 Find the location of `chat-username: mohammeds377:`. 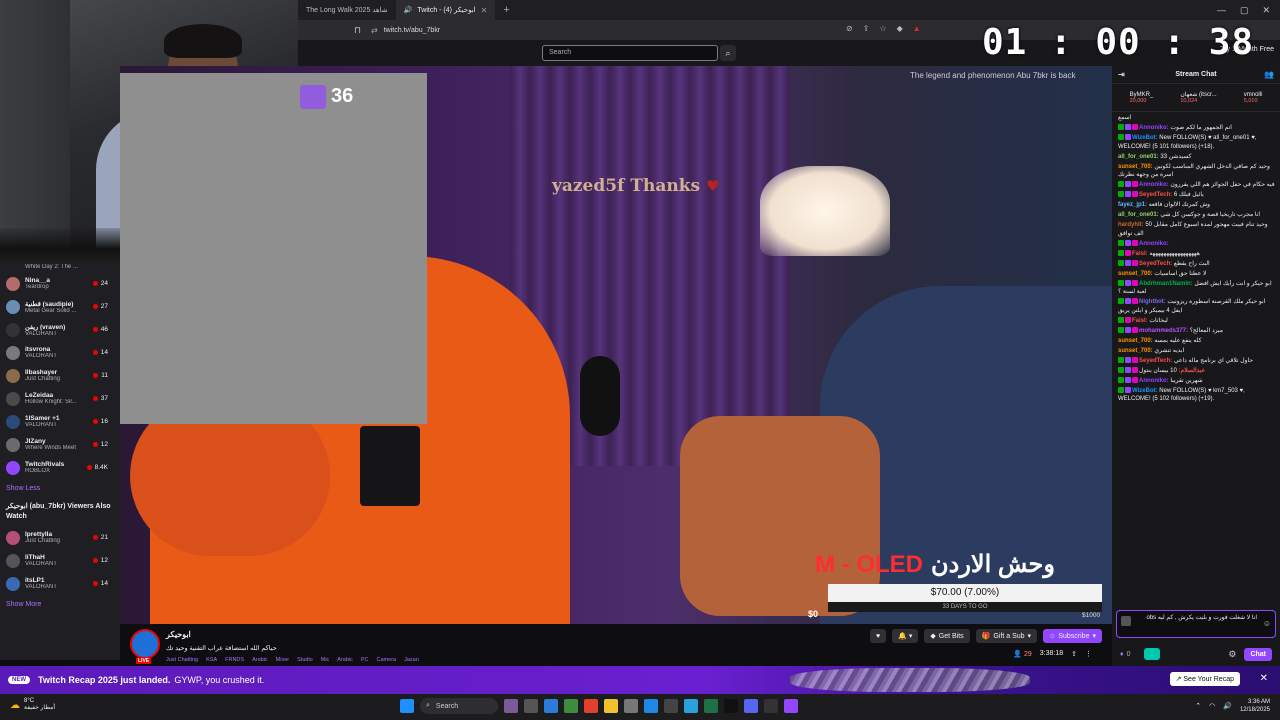

chat-username: mohammeds377: is located at coordinates (1163, 331).